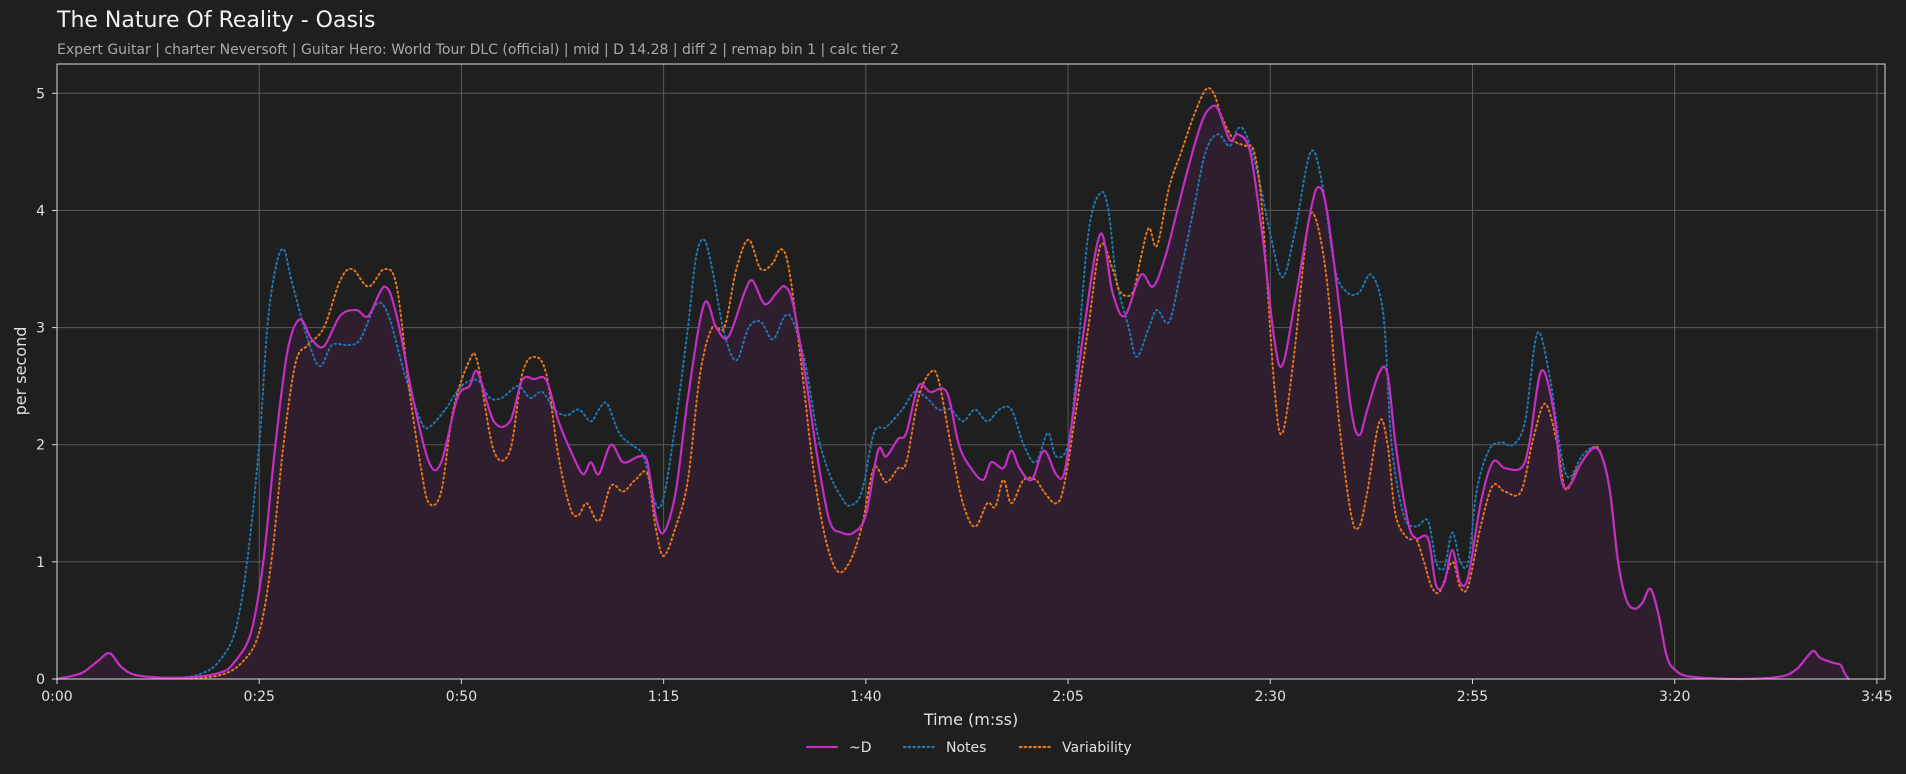 The width and height of the screenshot is (1906, 774). Describe the element at coordinates (1270, 697) in the screenshot. I see `x-tick-label: 2:30` at that location.